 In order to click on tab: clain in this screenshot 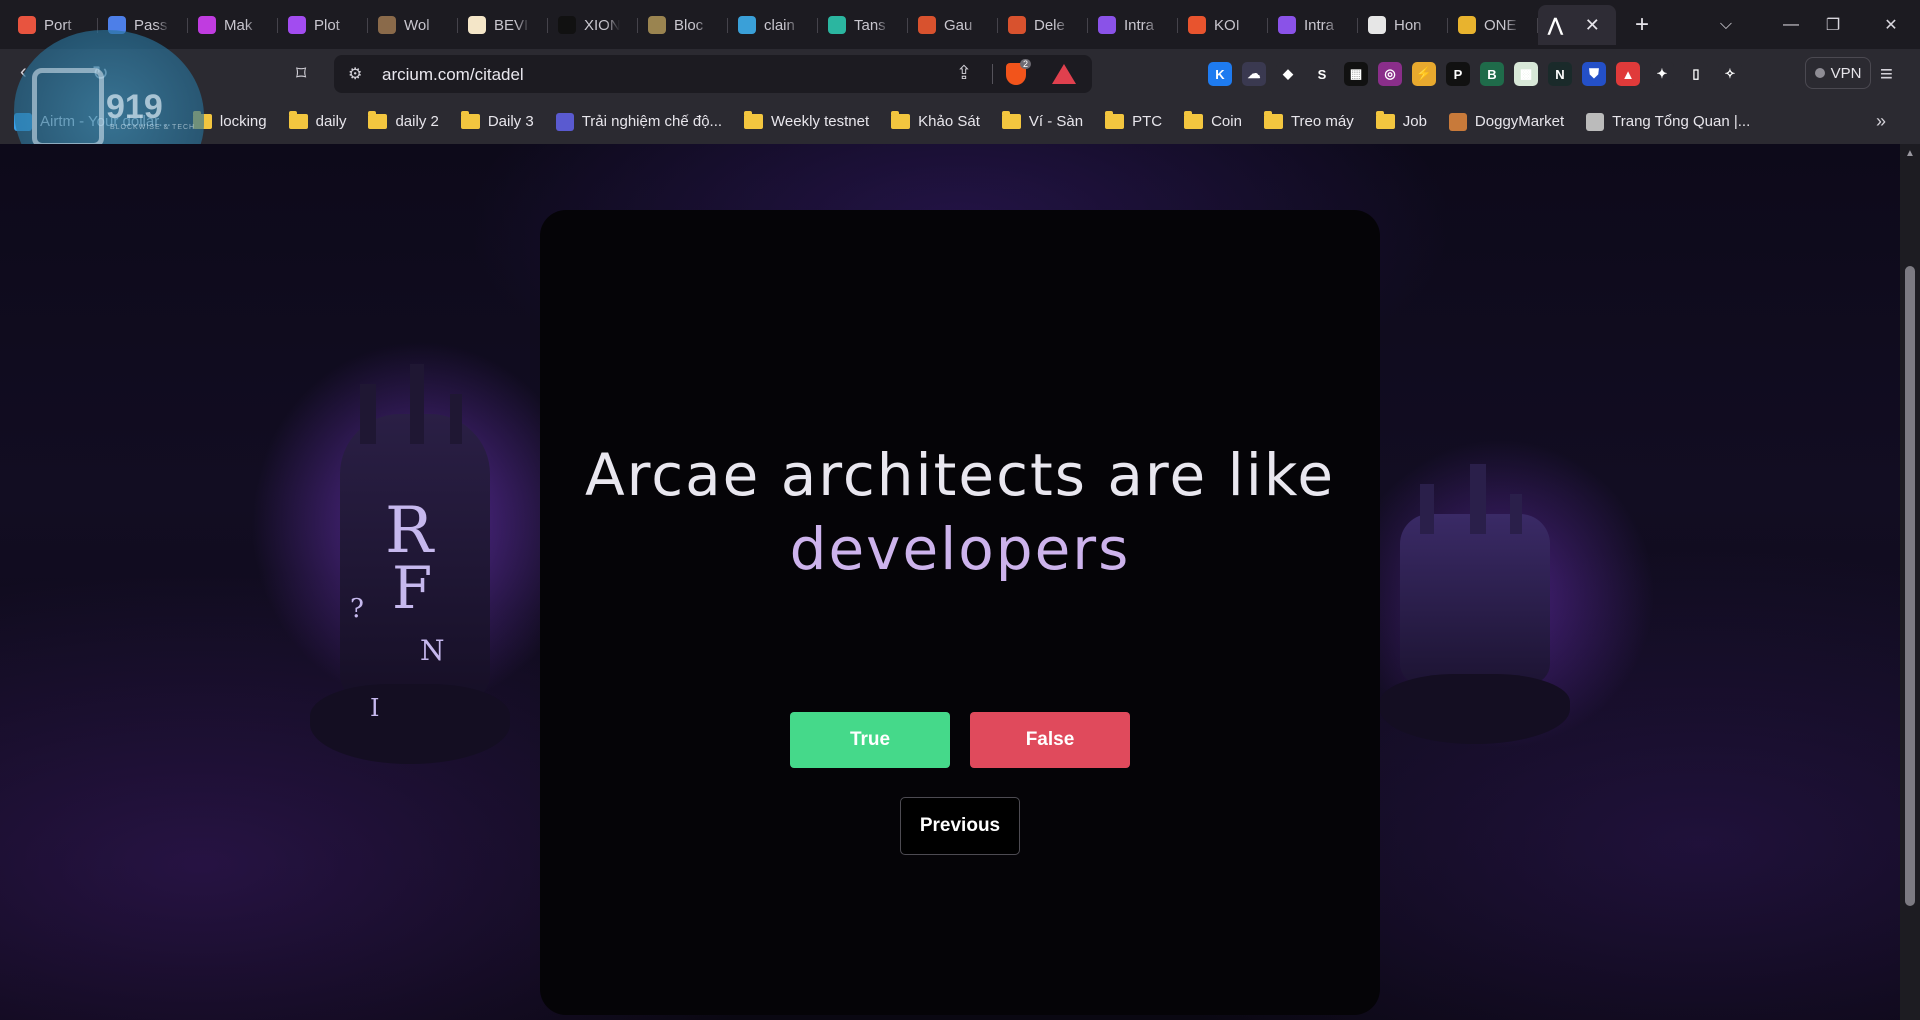, I will do `click(773, 25)`.